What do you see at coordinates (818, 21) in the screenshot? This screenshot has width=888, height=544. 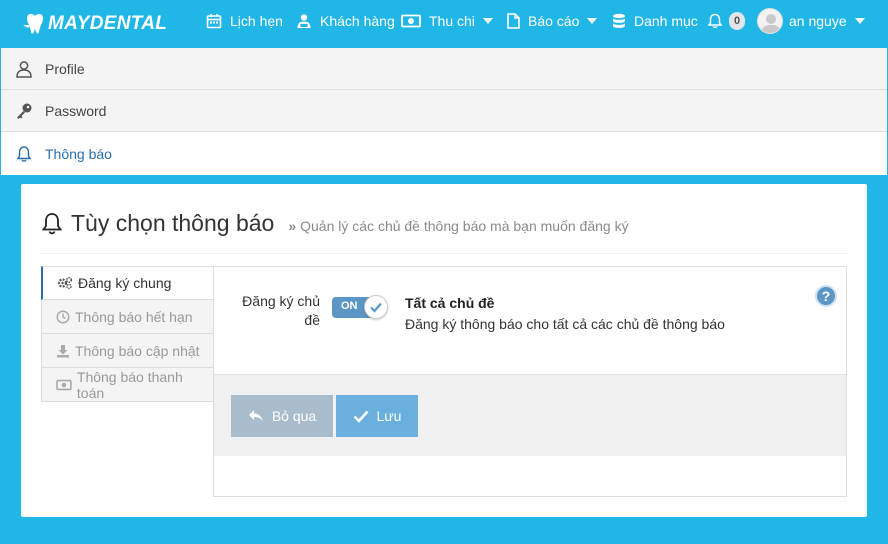 I see `user-name: an nguye` at bounding box center [818, 21].